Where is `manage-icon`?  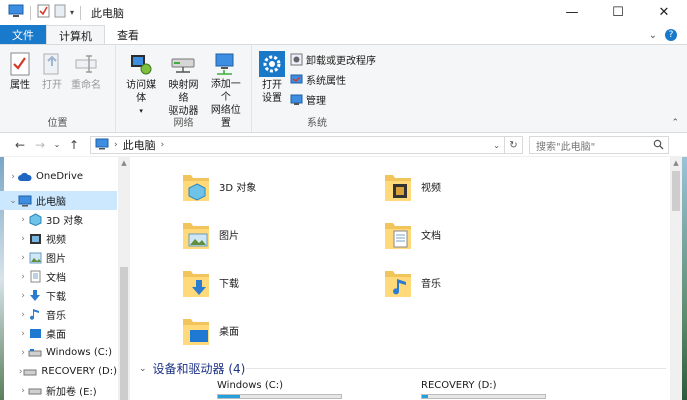
manage-icon is located at coordinates (296, 99).